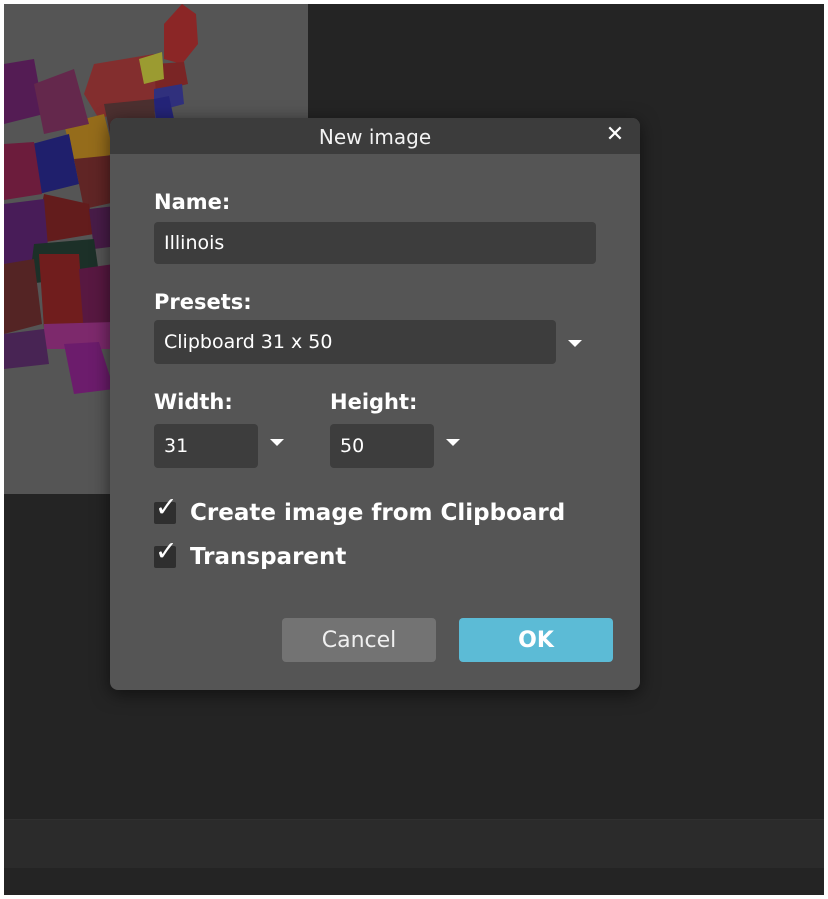  What do you see at coordinates (176, 446) in the screenshot?
I see `width-input-value: 31` at bounding box center [176, 446].